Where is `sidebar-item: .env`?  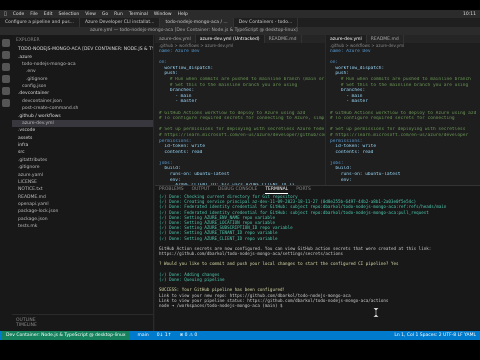 sidebar-item: .env is located at coordinates (82, 71).